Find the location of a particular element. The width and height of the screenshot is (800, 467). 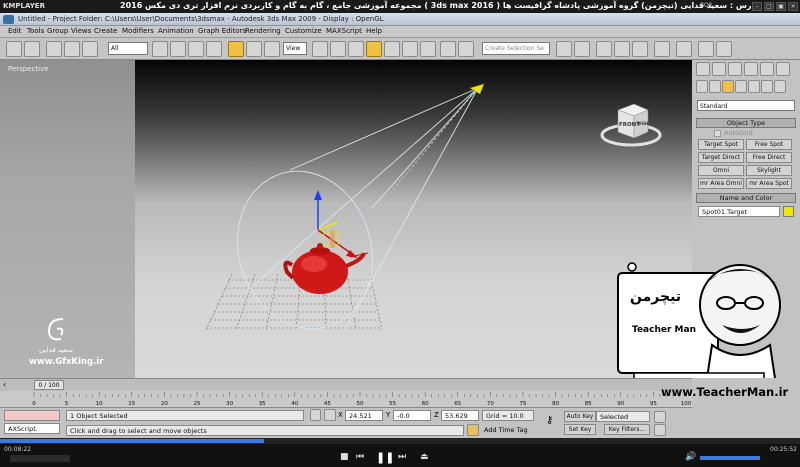

align-icon is located at coordinates (582, 49).